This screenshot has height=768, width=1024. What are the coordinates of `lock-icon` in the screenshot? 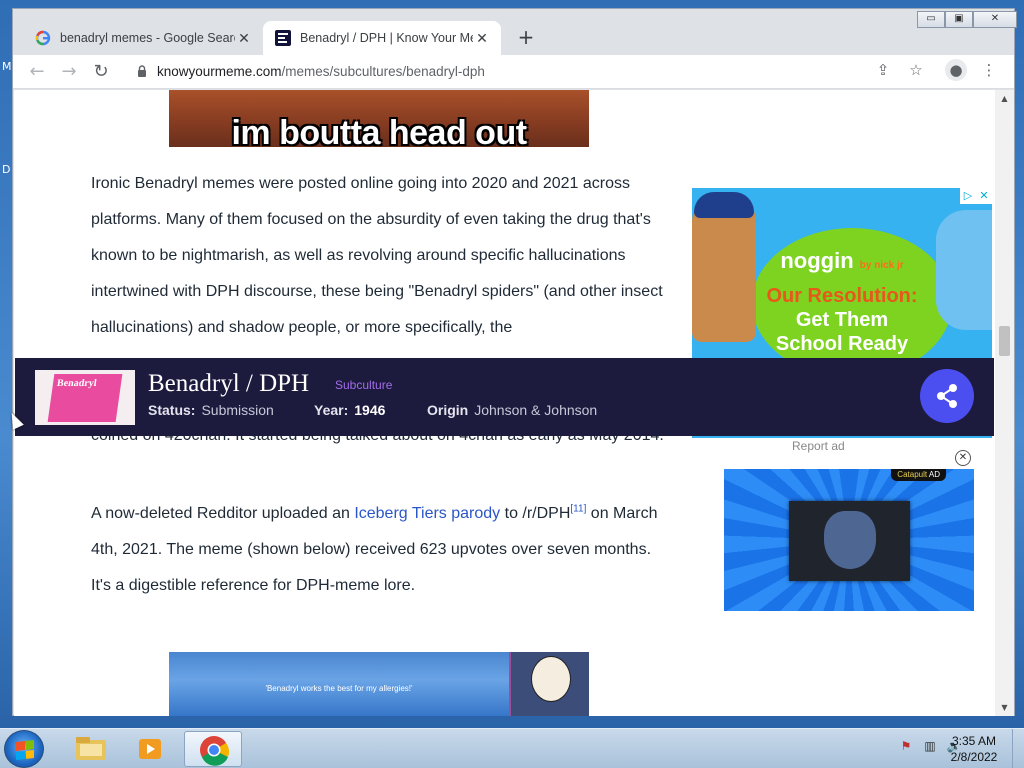 It's located at (142, 71).